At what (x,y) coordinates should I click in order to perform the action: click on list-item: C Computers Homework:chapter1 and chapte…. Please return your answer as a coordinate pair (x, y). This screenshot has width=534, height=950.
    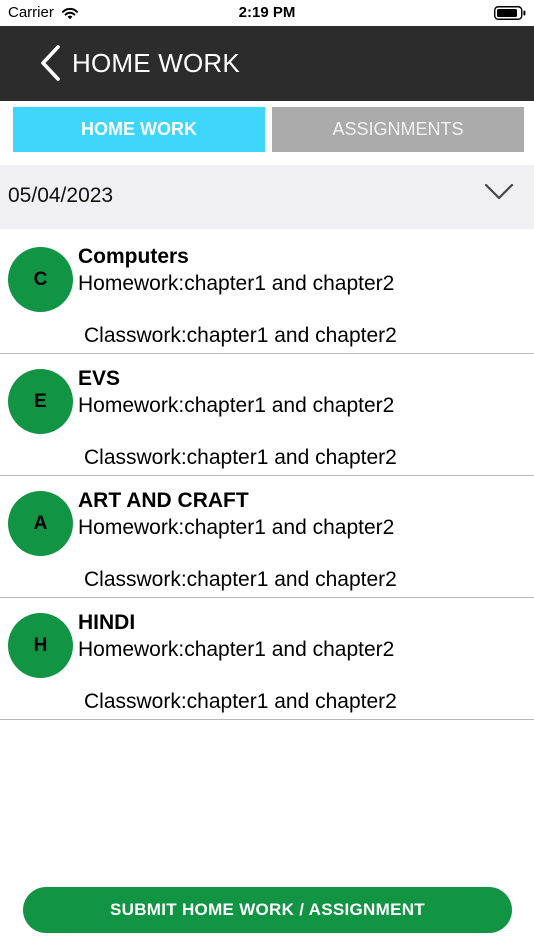
    Looking at the image, I should click on (267, 293).